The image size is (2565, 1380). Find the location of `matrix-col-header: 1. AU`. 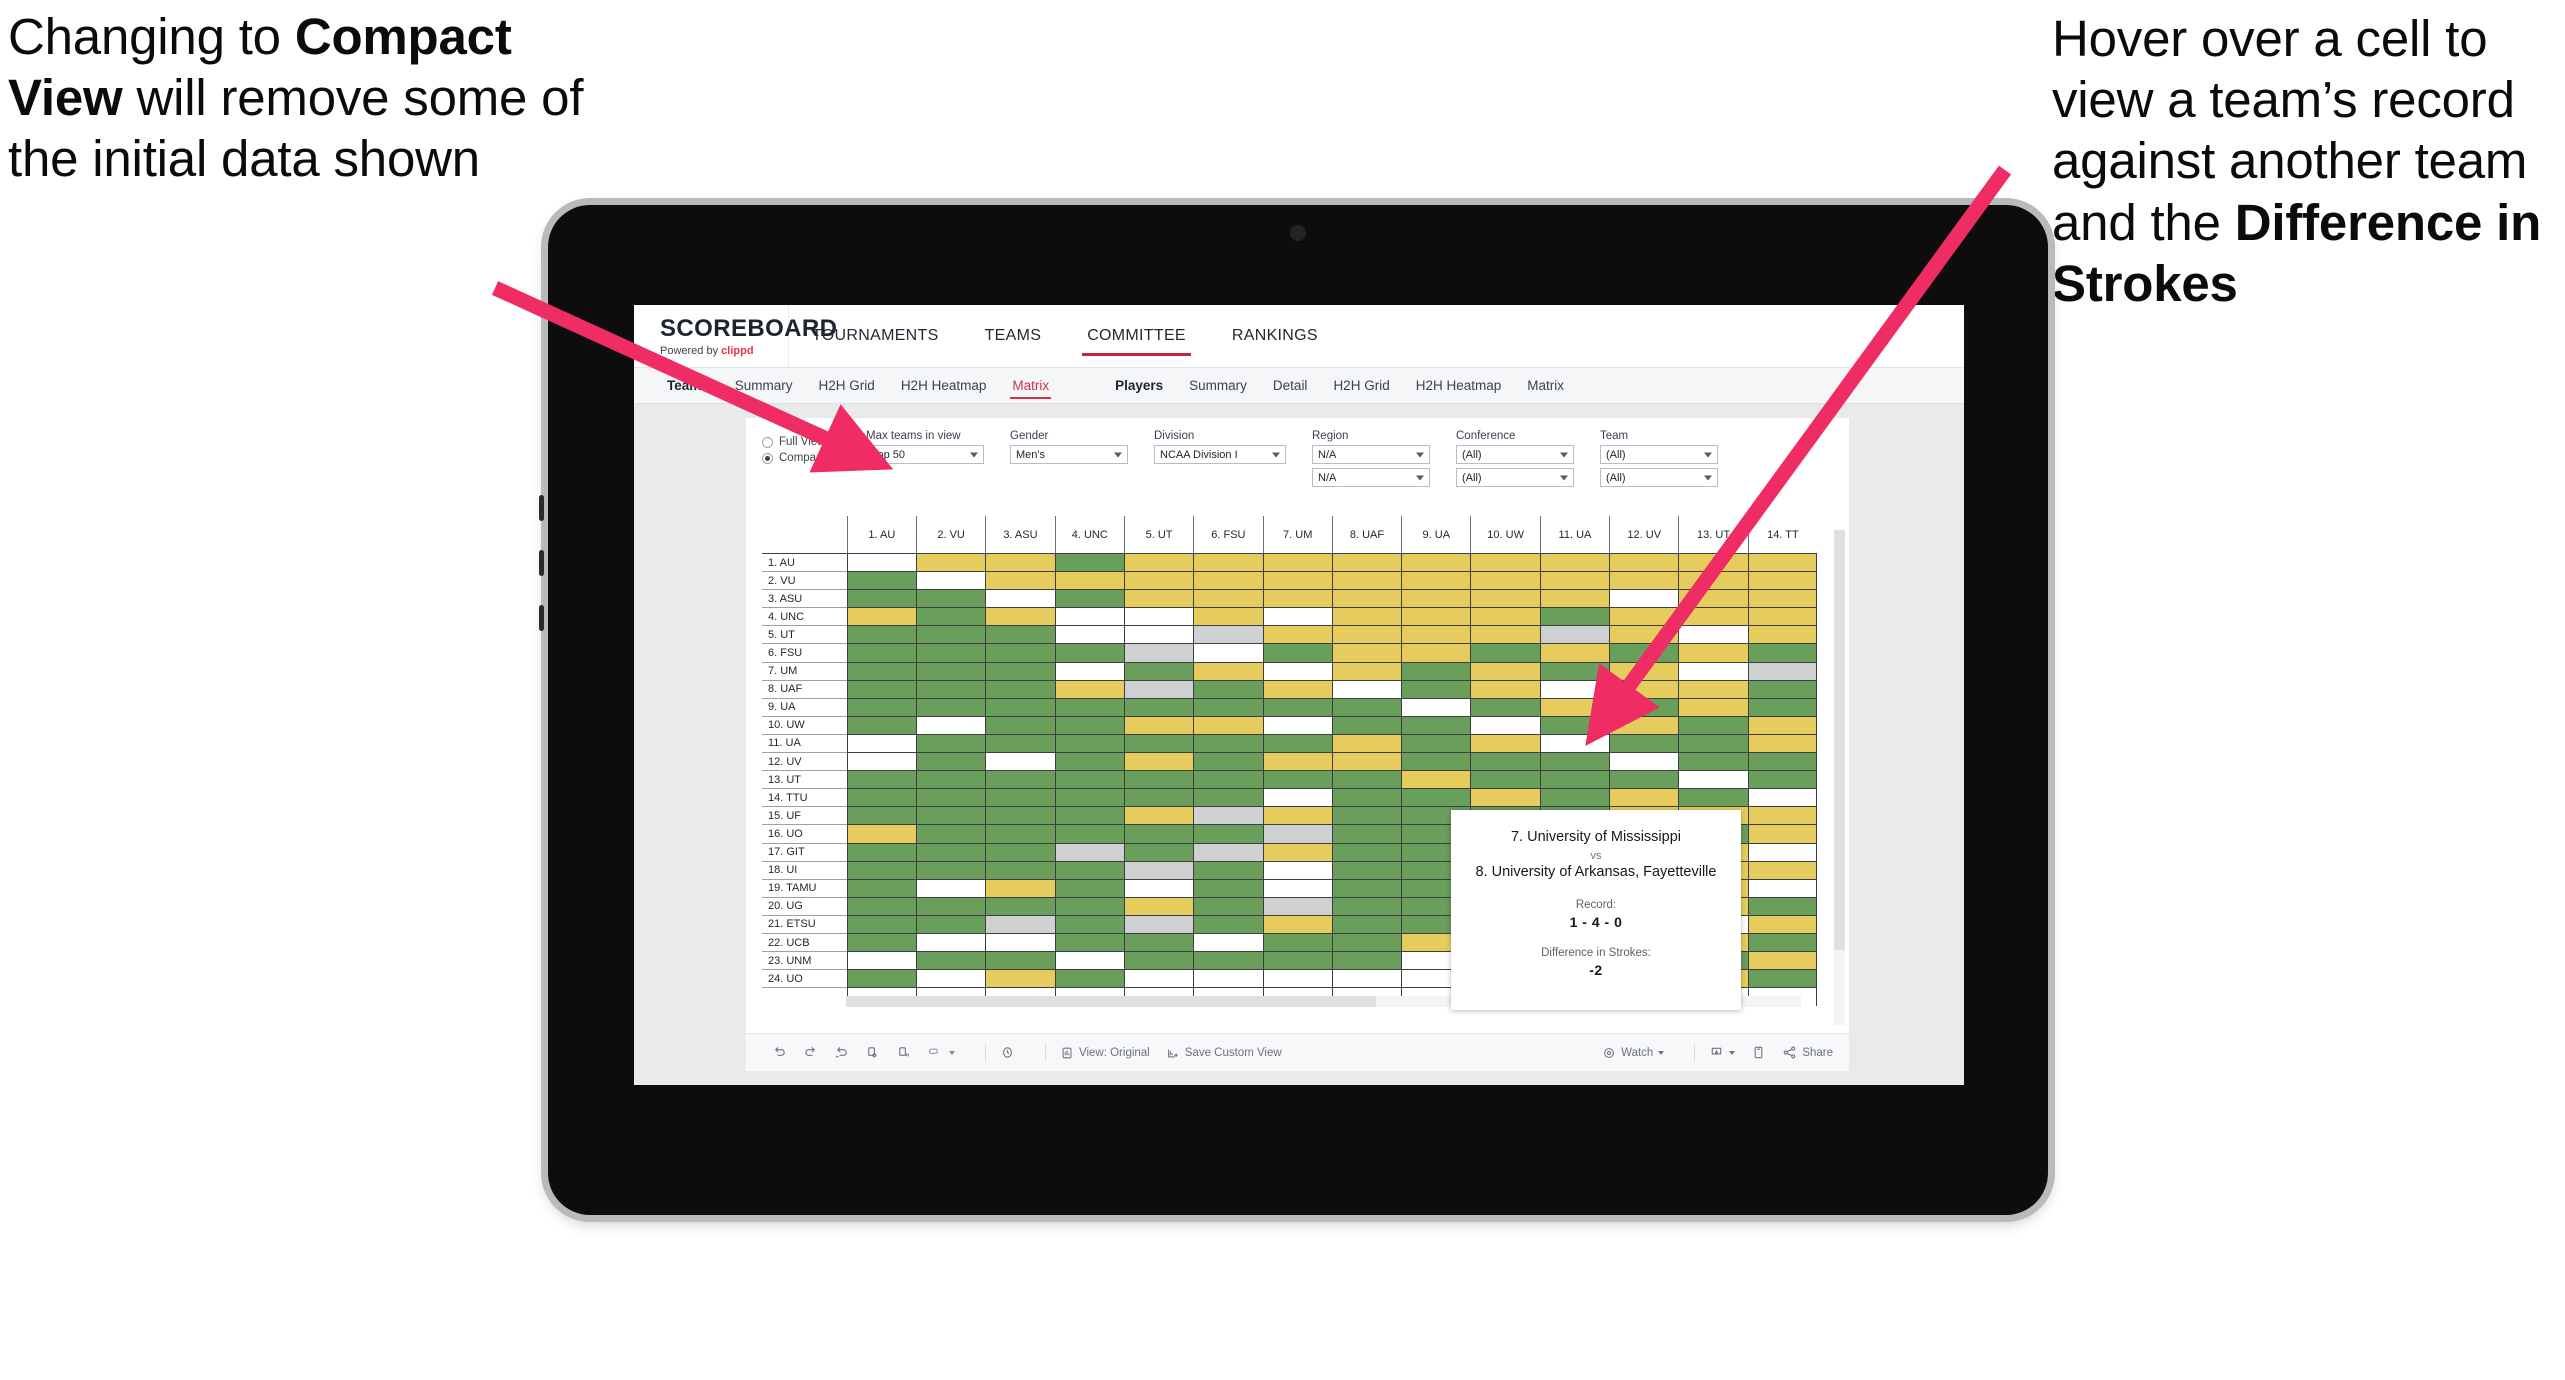

matrix-col-header: 1. AU is located at coordinates (881, 535).